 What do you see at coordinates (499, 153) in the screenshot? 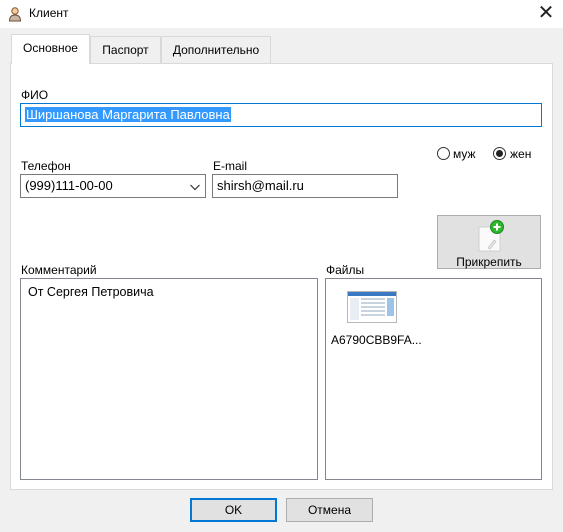
I see `female-radio` at bounding box center [499, 153].